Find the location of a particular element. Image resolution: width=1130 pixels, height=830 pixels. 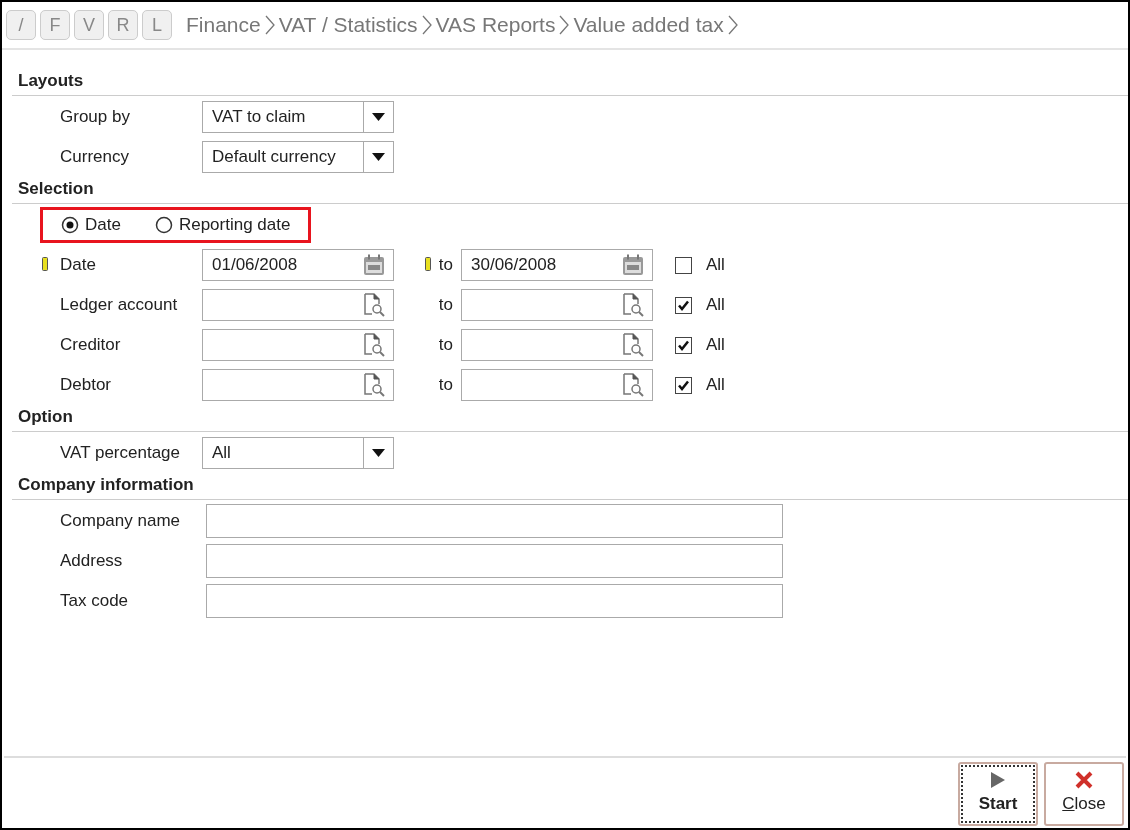

field-label: VAT percentage is located at coordinates (121, 453).